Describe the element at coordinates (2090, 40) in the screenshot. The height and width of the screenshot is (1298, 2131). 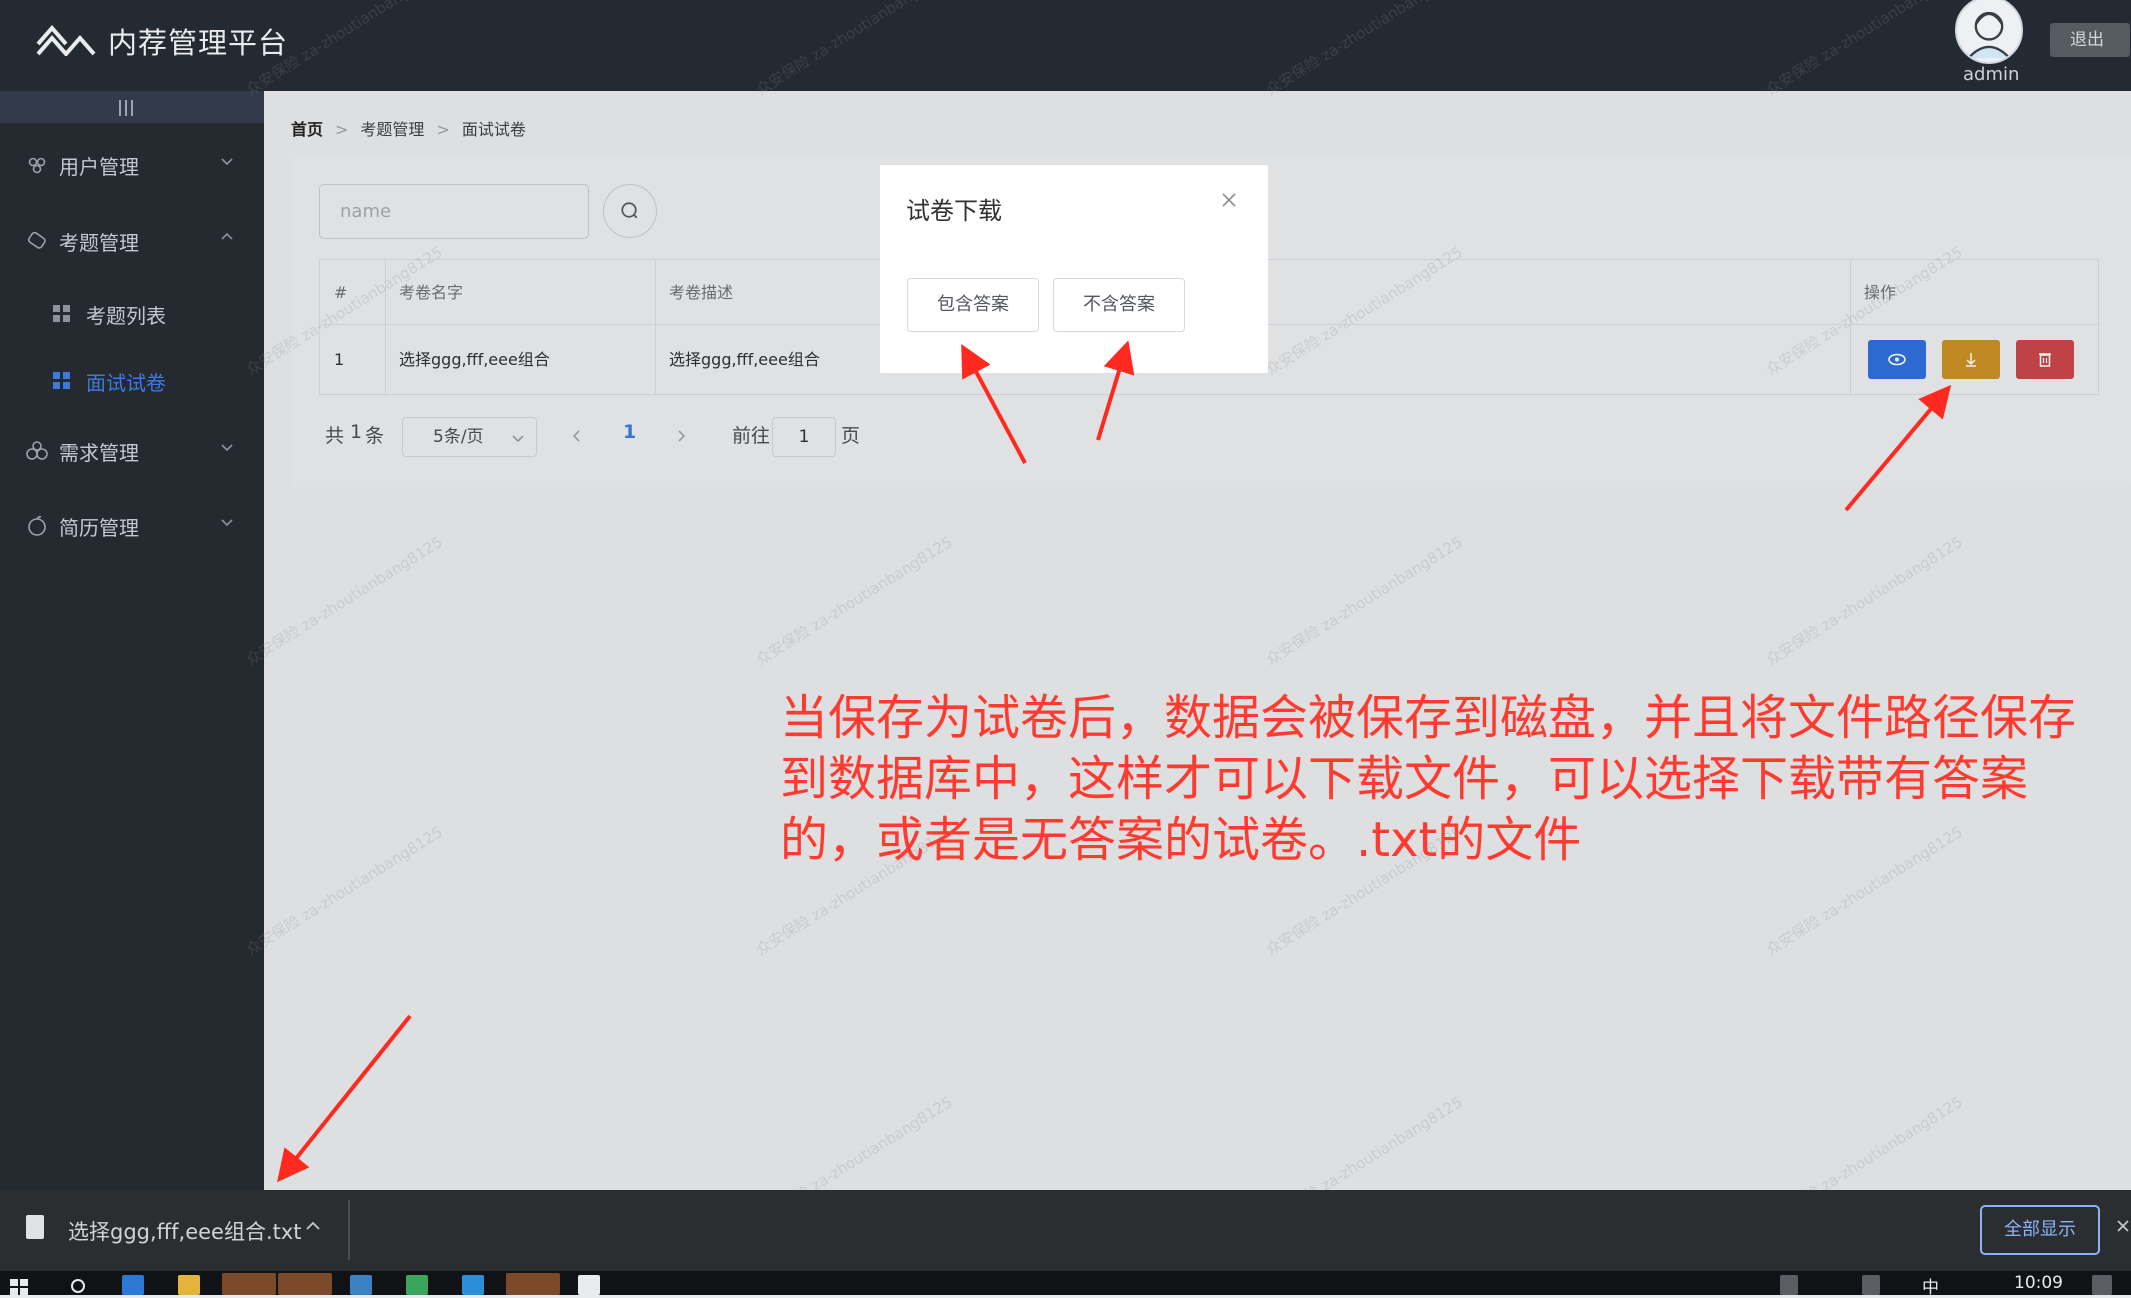
I see `logout-button: 退出` at that location.